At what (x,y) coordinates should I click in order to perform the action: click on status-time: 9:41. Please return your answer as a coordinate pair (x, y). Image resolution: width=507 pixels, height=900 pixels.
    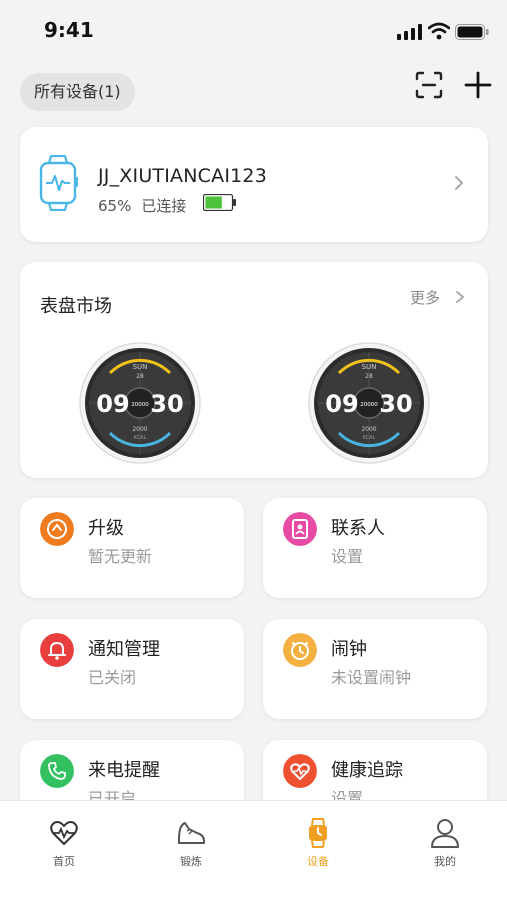
    Looking at the image, I should click on (69, 30).